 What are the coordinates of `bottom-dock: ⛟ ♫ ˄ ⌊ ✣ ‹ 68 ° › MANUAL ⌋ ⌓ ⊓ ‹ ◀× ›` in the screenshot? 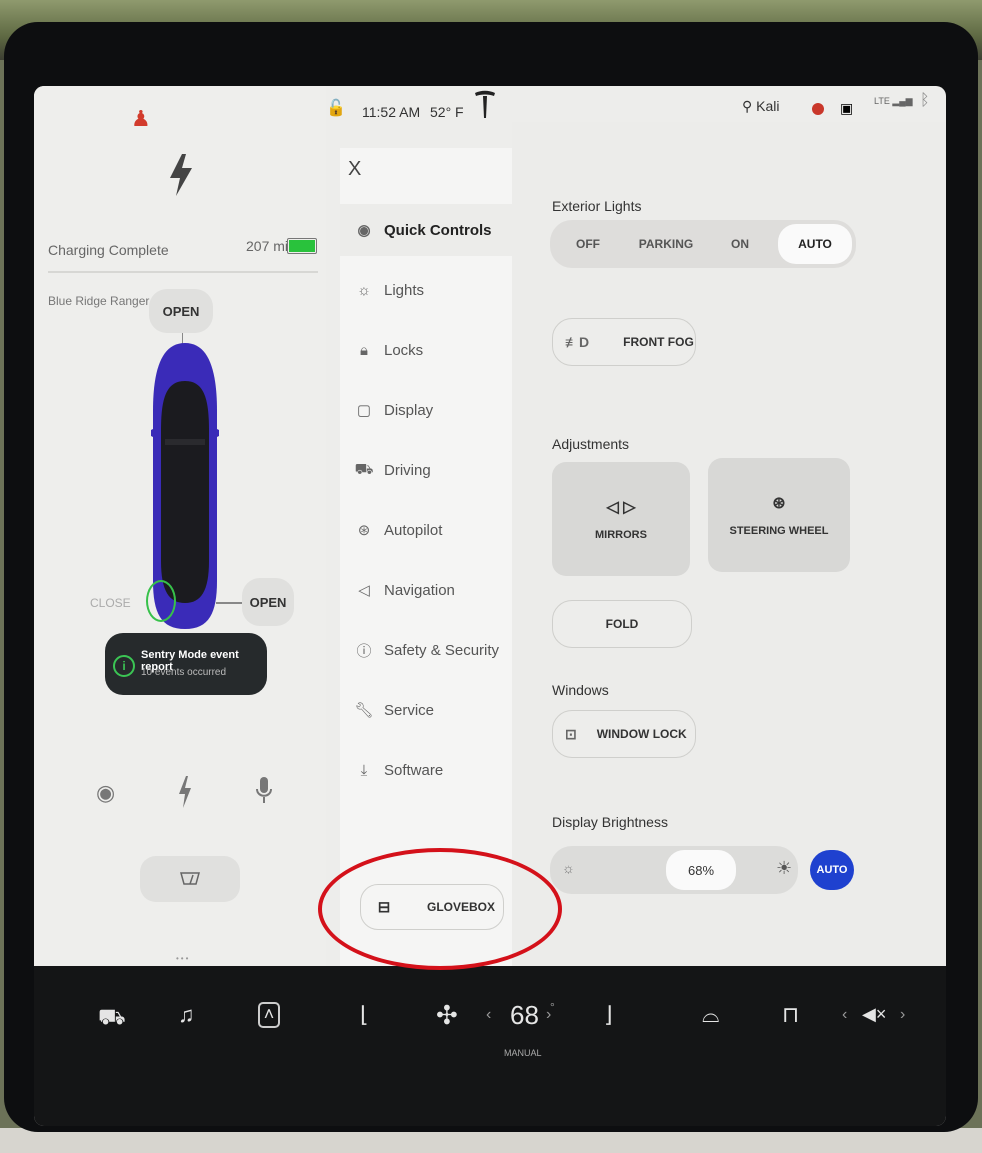 It's located at (490, 1046).